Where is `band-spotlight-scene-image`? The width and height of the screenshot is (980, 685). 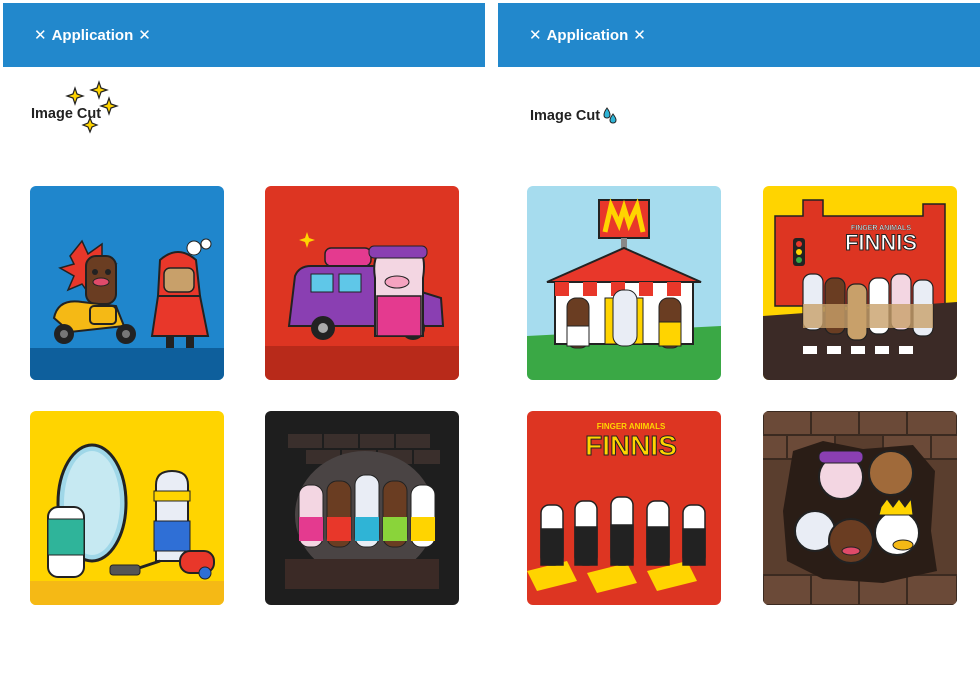 band-spotlight-scene-image is located at coordinates (362, 508).